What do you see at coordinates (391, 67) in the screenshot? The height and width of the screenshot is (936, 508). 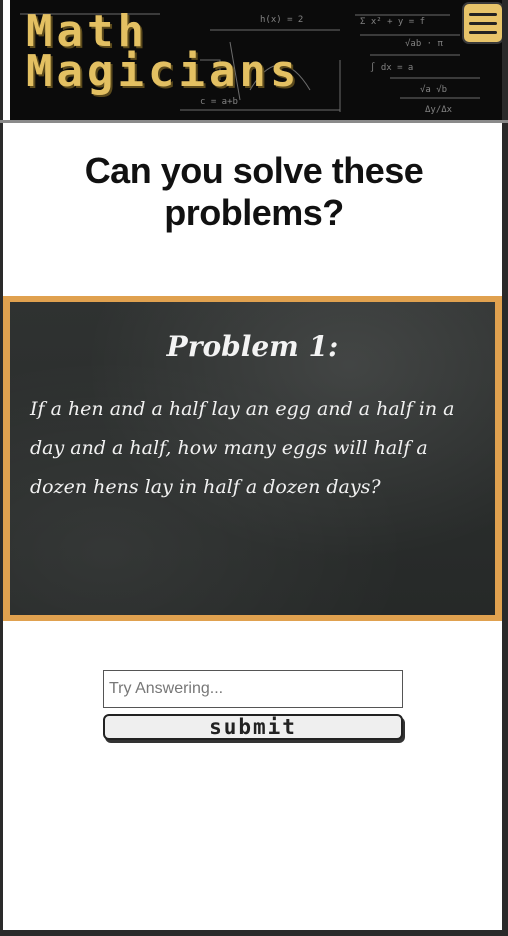 I see `svg-text: ∫ dx = a` at bounding box center [391, 67].